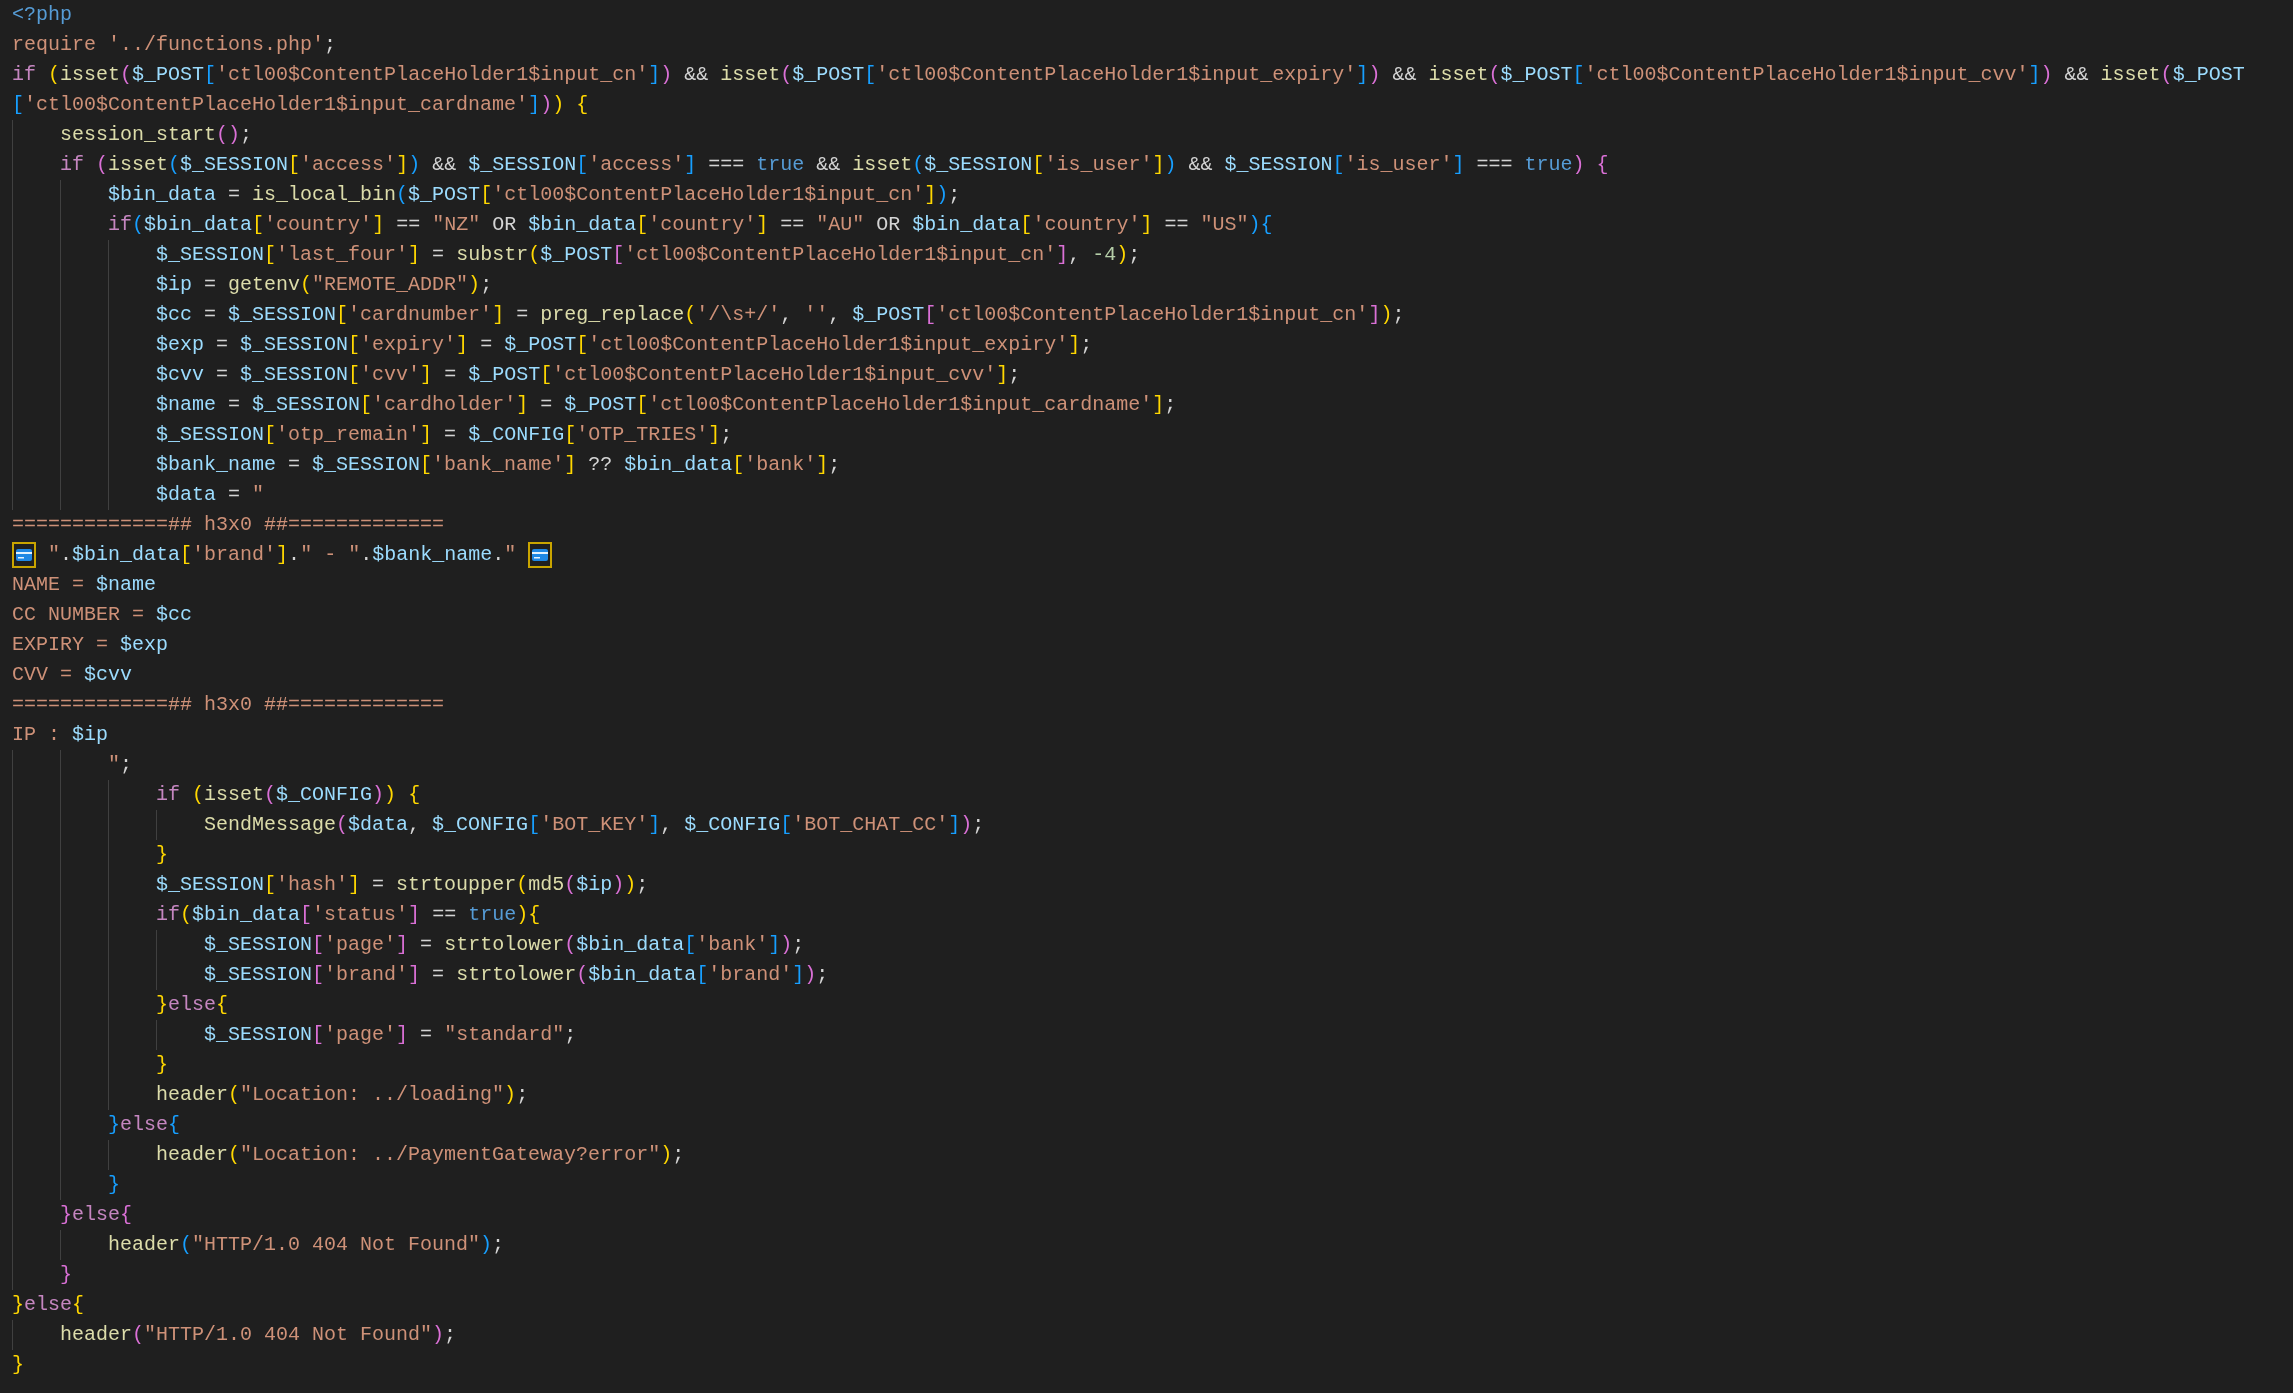 The width and height of the screenshot is (2293, 1393). What do you see at coordinates (690, 225) in the screenshot?
I see `code-line: if($bin_data['country'] == "NZ" OR $bin_data['country'] == "AU" OR $bin_data['country'] == "US"){` at bounding box center [690, 225].